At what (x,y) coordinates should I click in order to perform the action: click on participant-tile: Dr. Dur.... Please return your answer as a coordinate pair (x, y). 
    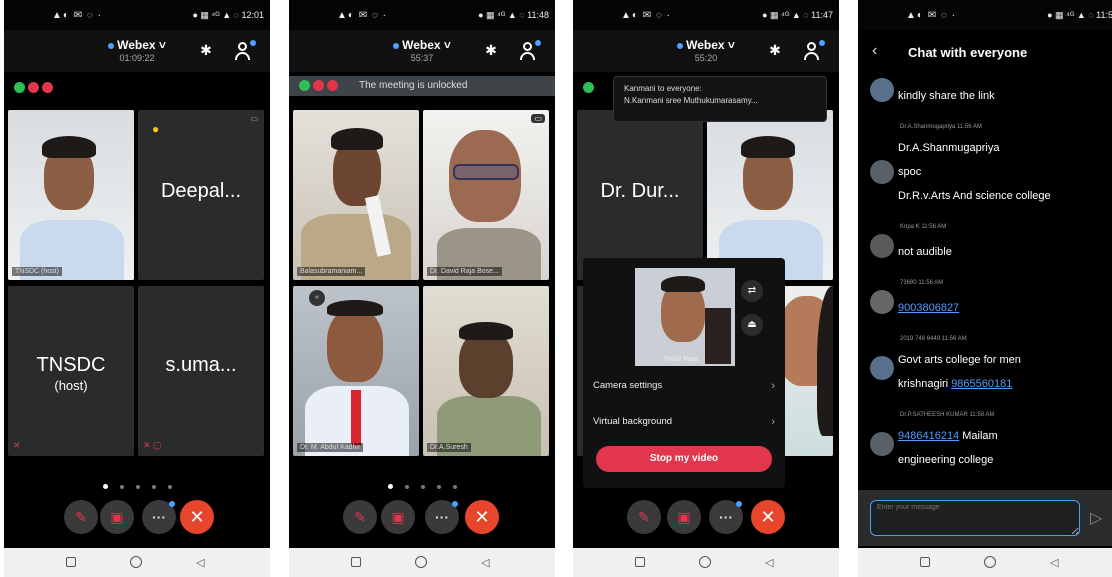
    Looking at the image, I should click on (640, 195).